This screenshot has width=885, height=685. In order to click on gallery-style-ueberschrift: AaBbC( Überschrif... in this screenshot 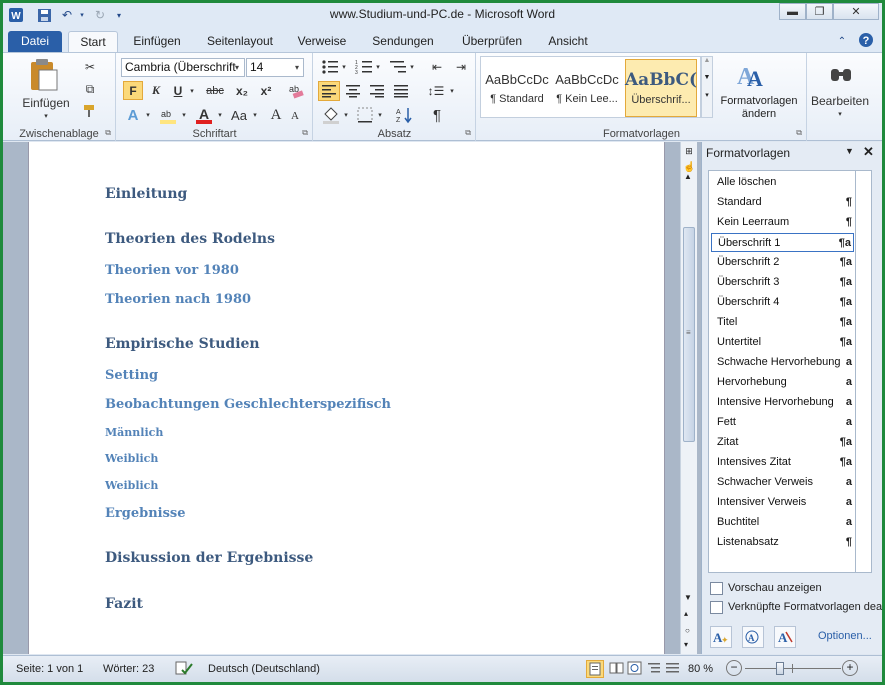, I will do `click(661, 88)`.